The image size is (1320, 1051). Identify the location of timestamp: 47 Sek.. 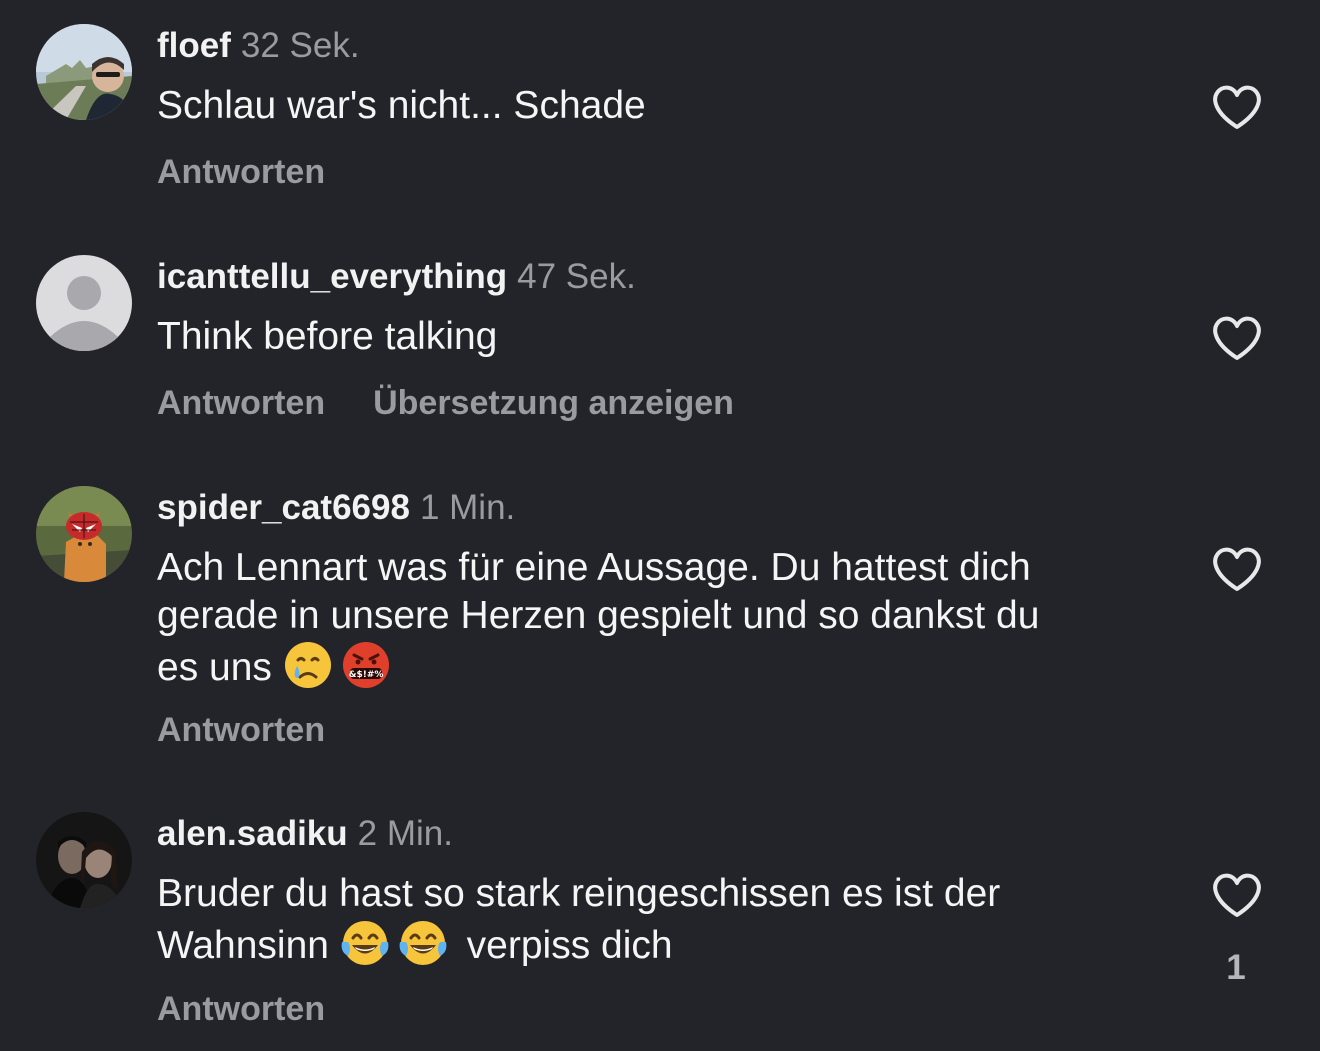
(576, 276).